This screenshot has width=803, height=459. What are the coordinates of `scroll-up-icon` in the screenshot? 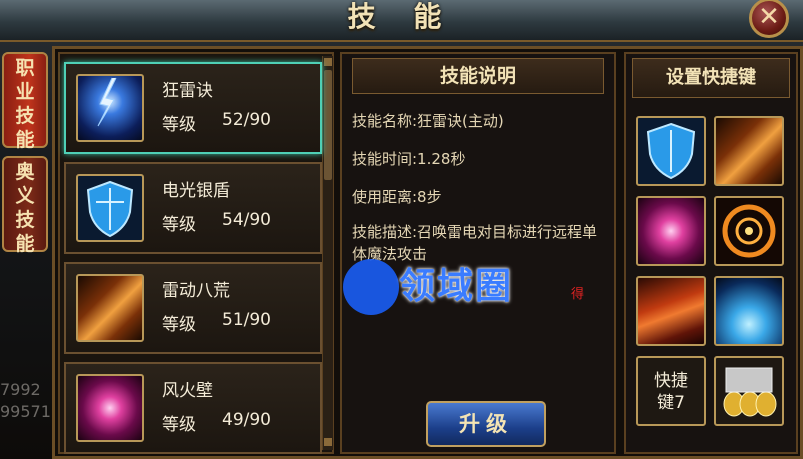 It's located at (328, 62).